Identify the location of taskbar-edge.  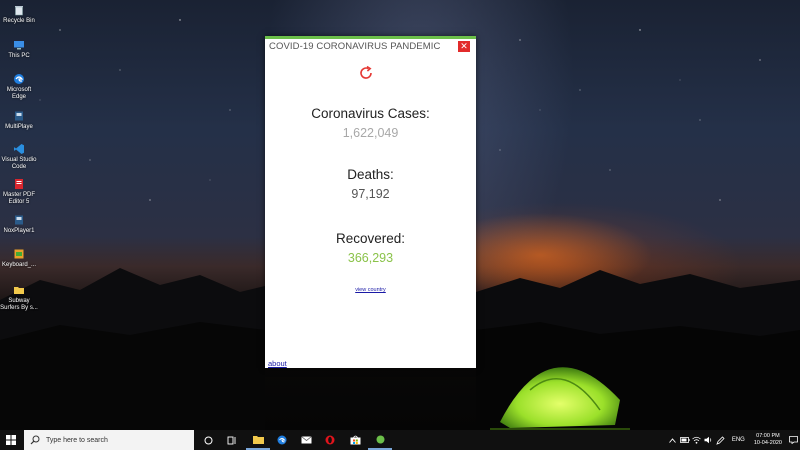
(282, 440).